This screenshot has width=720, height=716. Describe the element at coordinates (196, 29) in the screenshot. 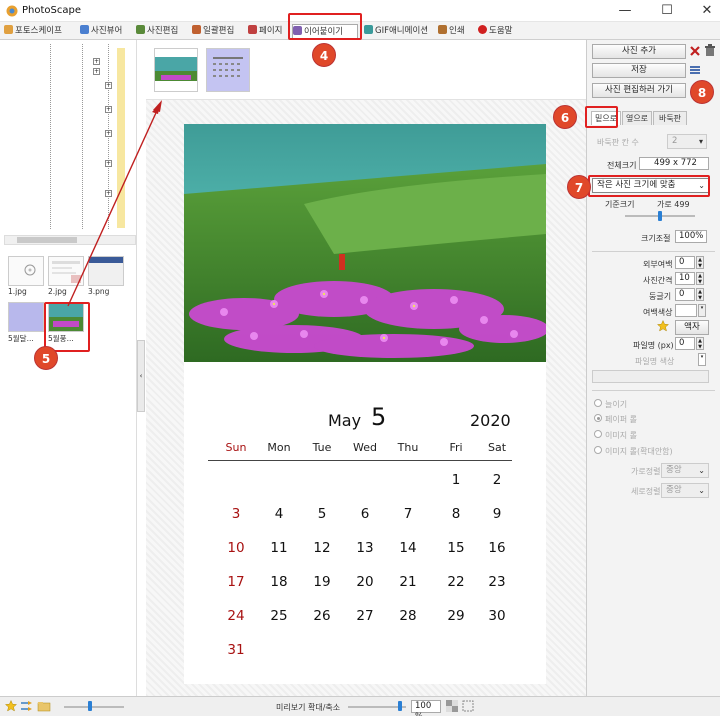

I see `tab-batch-icon` at that location.